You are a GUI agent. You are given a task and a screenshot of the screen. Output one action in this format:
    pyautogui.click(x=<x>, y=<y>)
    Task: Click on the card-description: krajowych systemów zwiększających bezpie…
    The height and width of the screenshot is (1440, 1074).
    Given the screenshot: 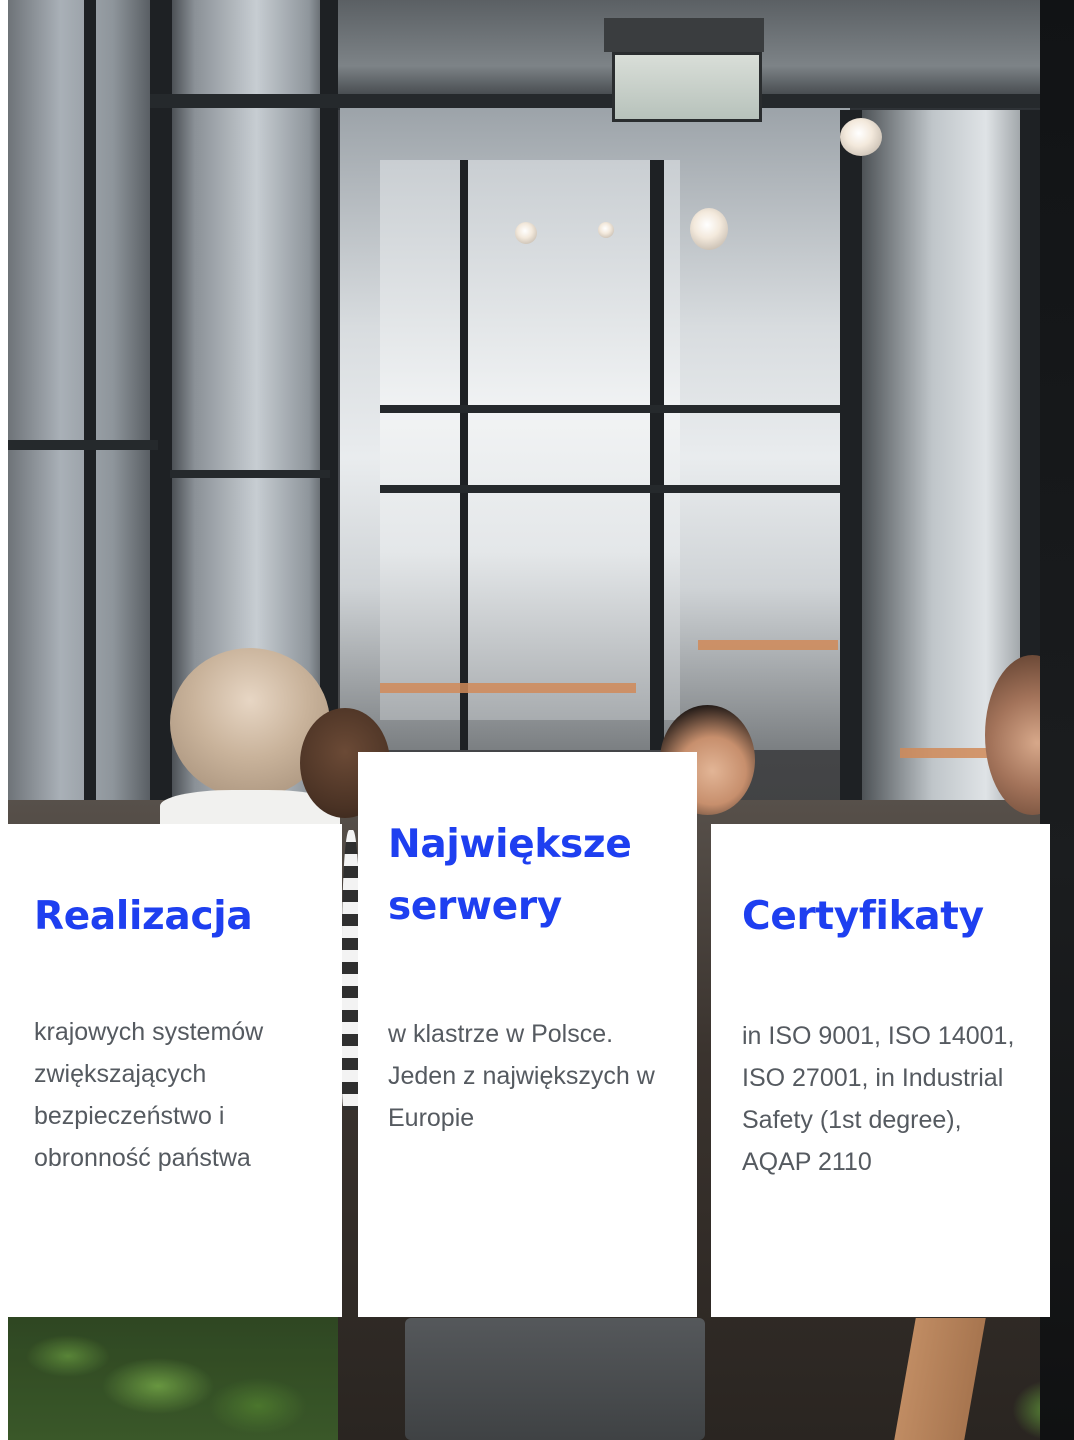 What is the action you would take?
    pyautogui.click(x=149, y=1095)
    